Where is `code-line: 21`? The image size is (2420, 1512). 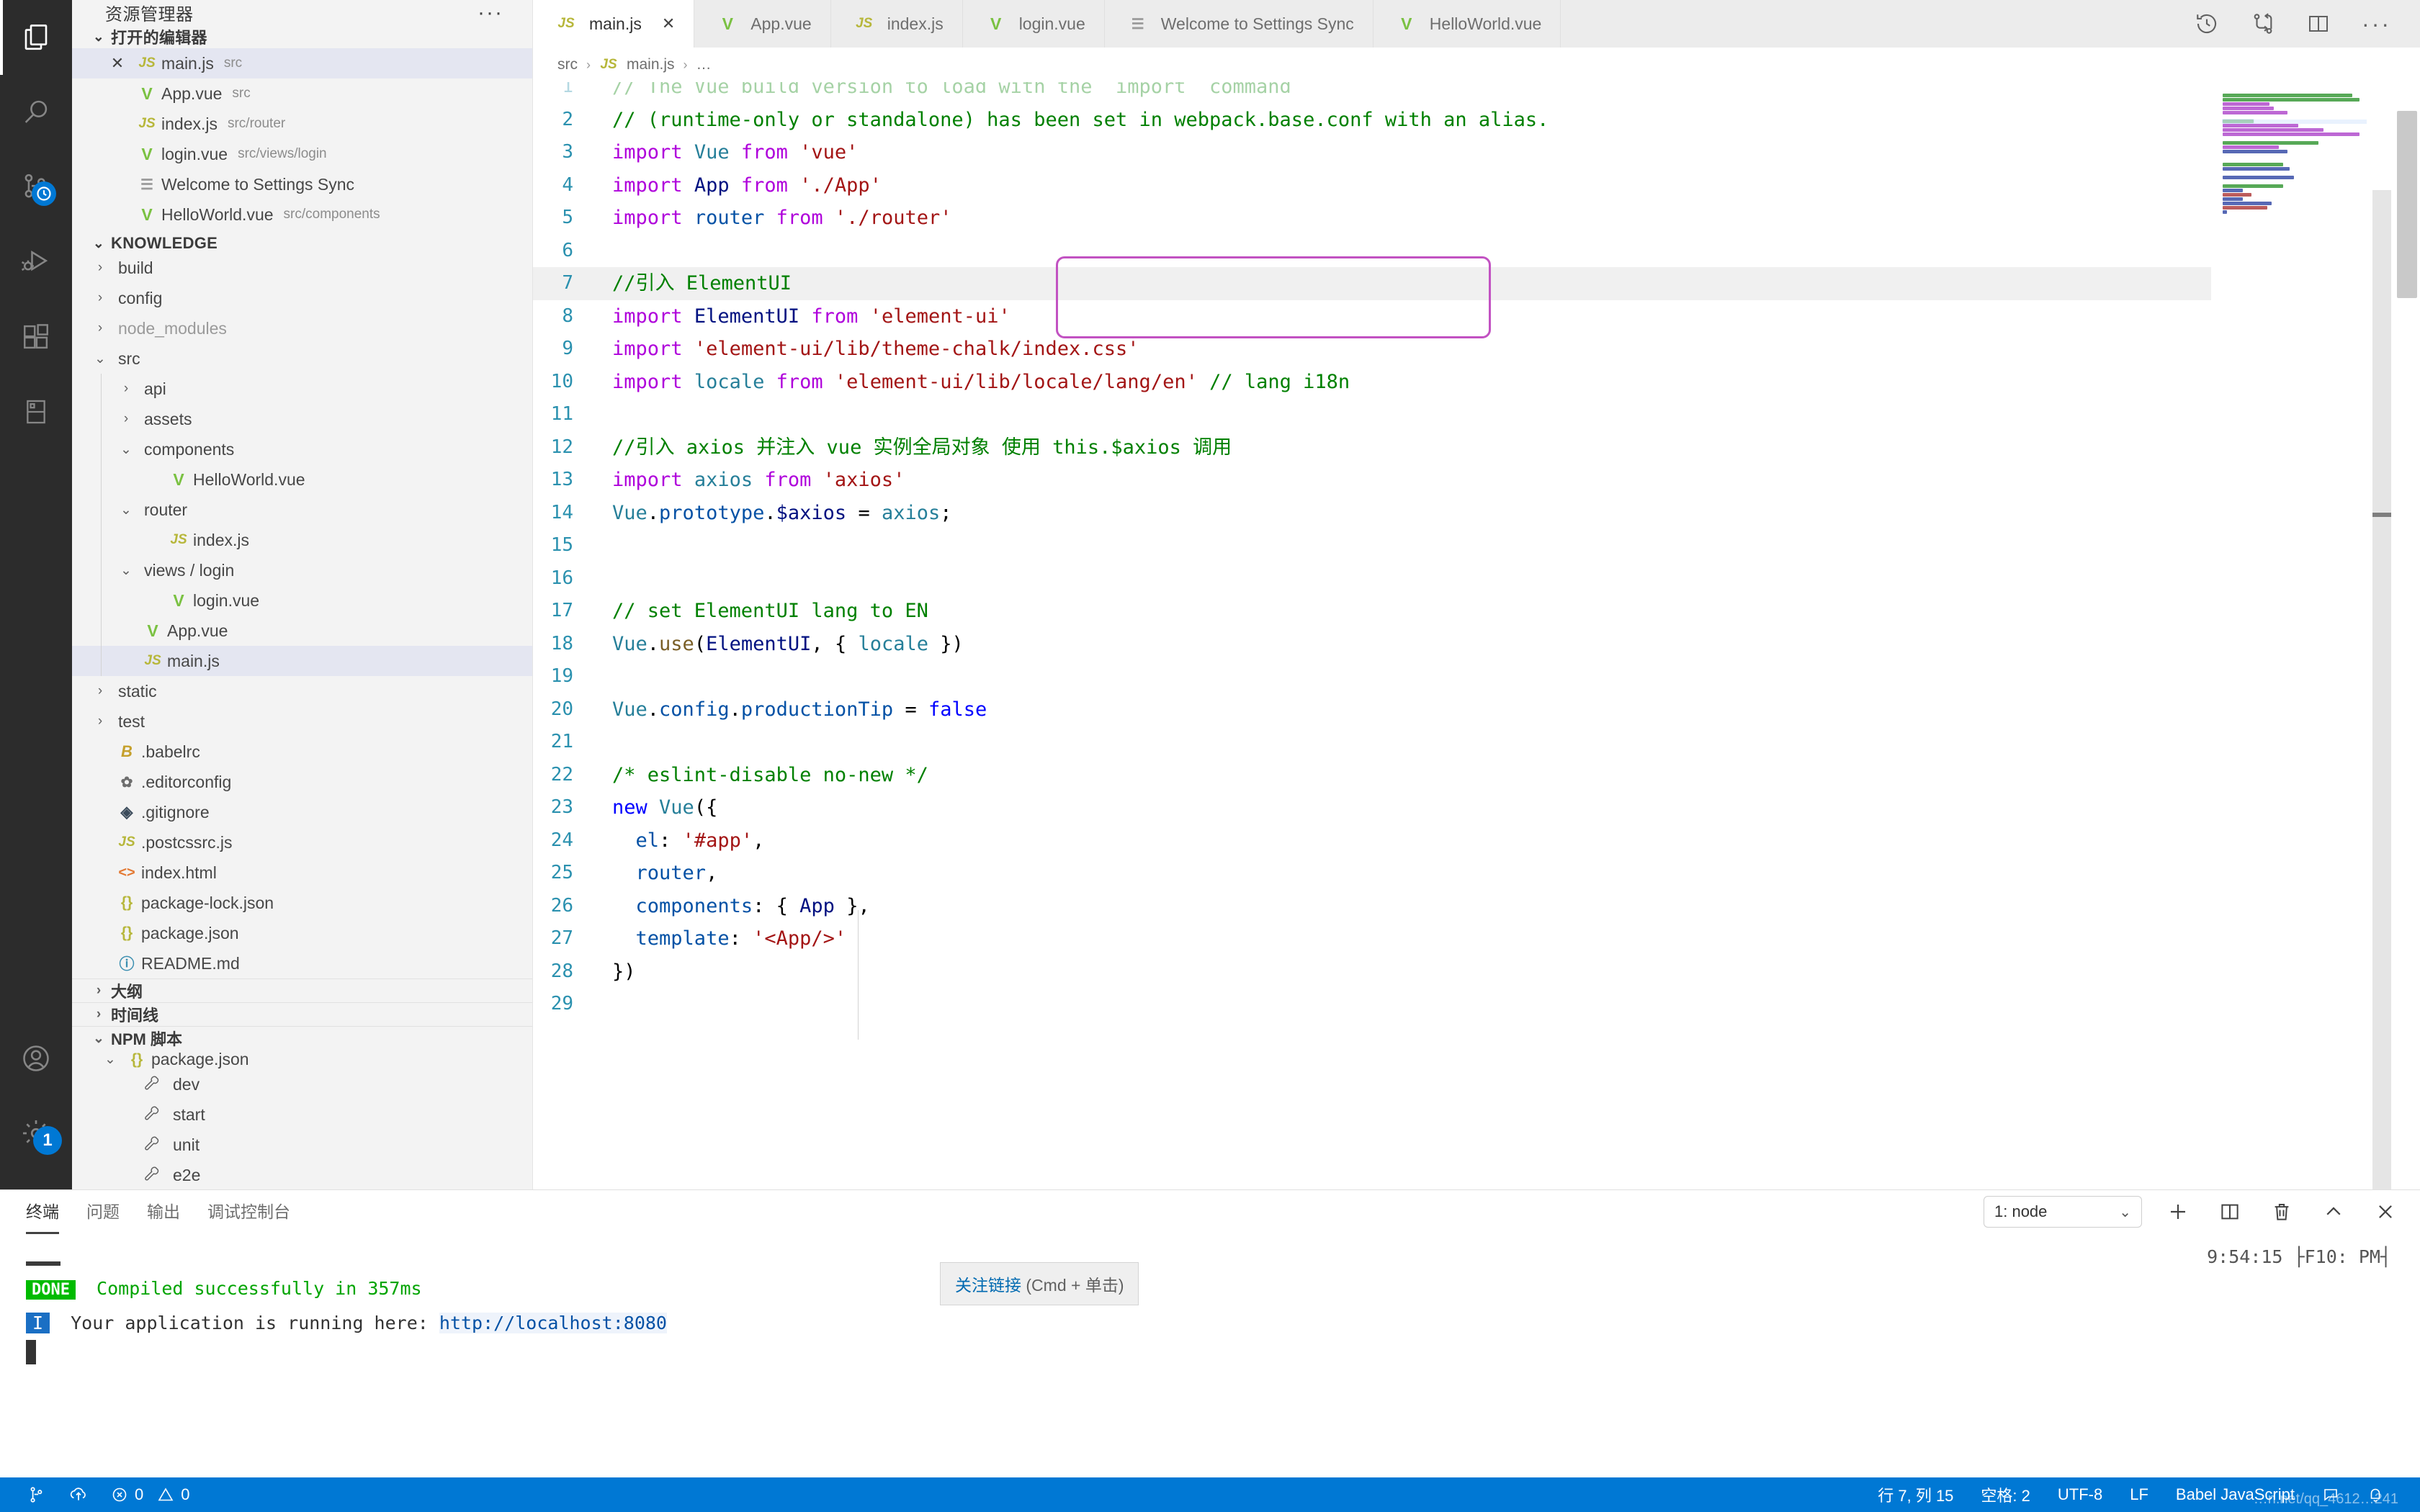 code-line: 21 is located at coordinates (1476, 742).